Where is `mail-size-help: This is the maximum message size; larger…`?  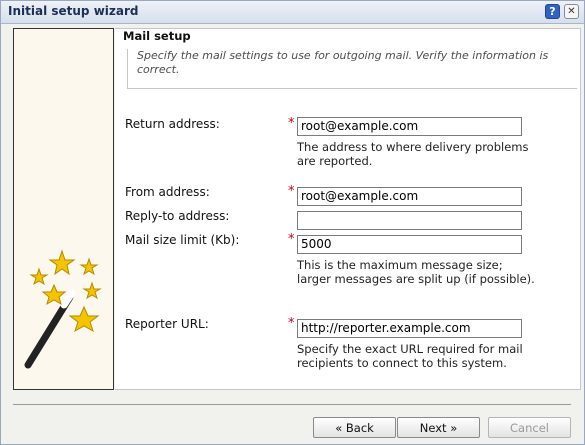
mail-size-help: This is the maximum message size; larger… is located at coordinates (416, 272).